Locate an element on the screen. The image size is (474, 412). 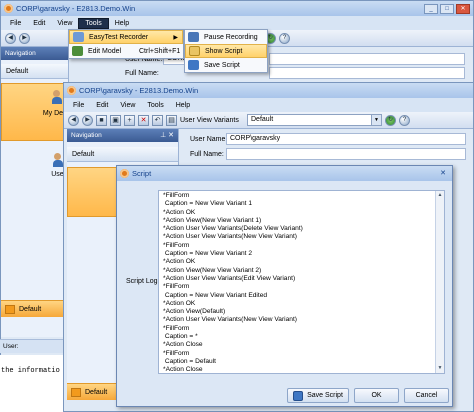
script-log-label: Script Log: is located at coordinates (143, 281).